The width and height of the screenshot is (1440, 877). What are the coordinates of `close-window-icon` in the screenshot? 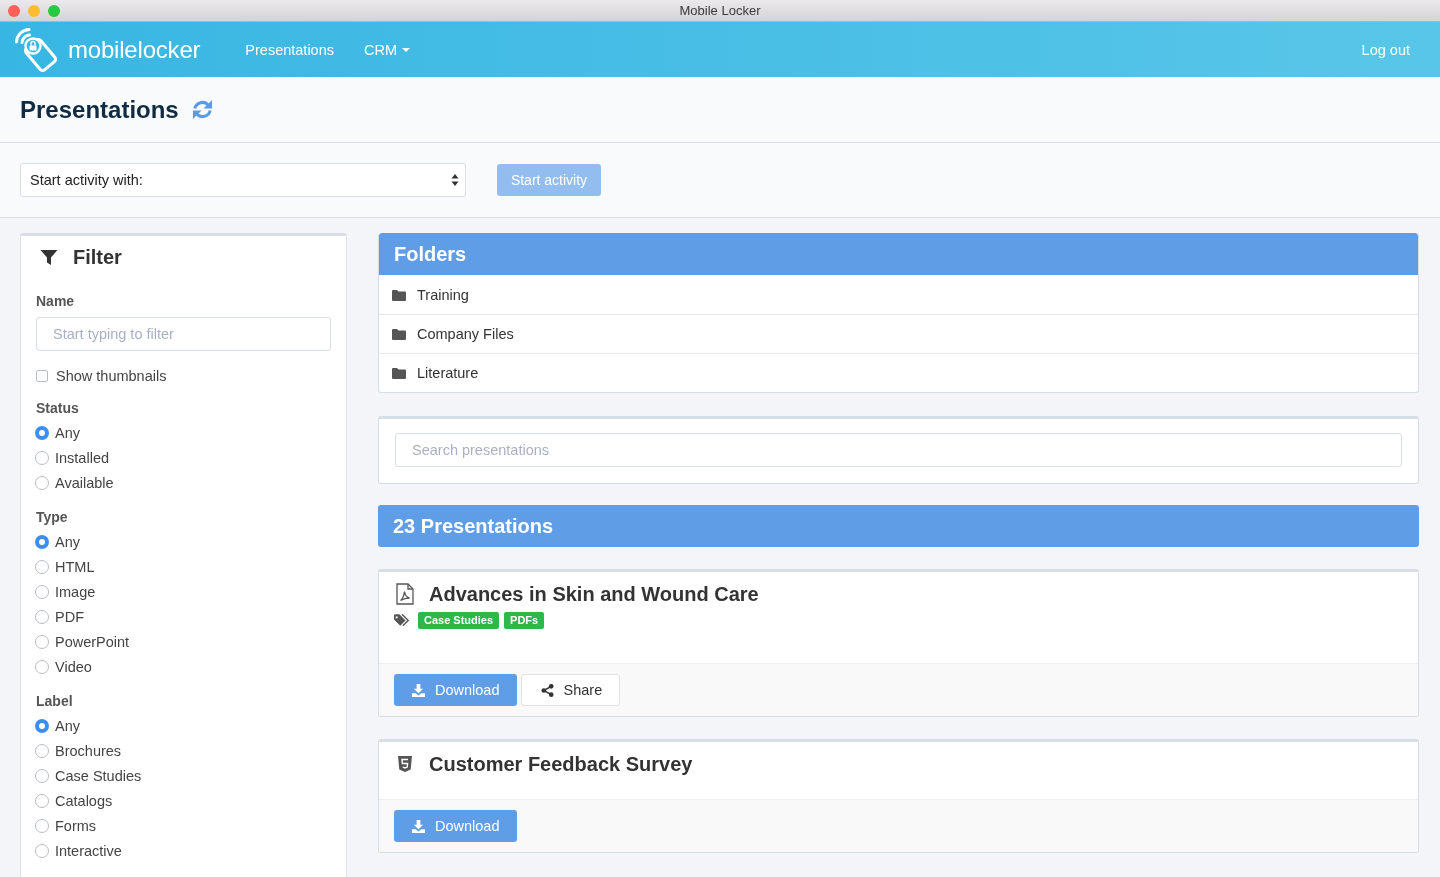 It's located at (14, 10).